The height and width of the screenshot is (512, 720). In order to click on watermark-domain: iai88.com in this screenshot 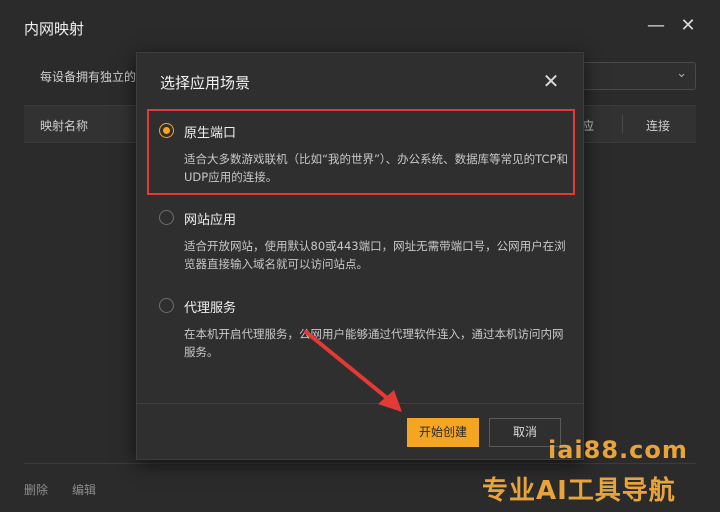, I will do `click(618, 450)`.